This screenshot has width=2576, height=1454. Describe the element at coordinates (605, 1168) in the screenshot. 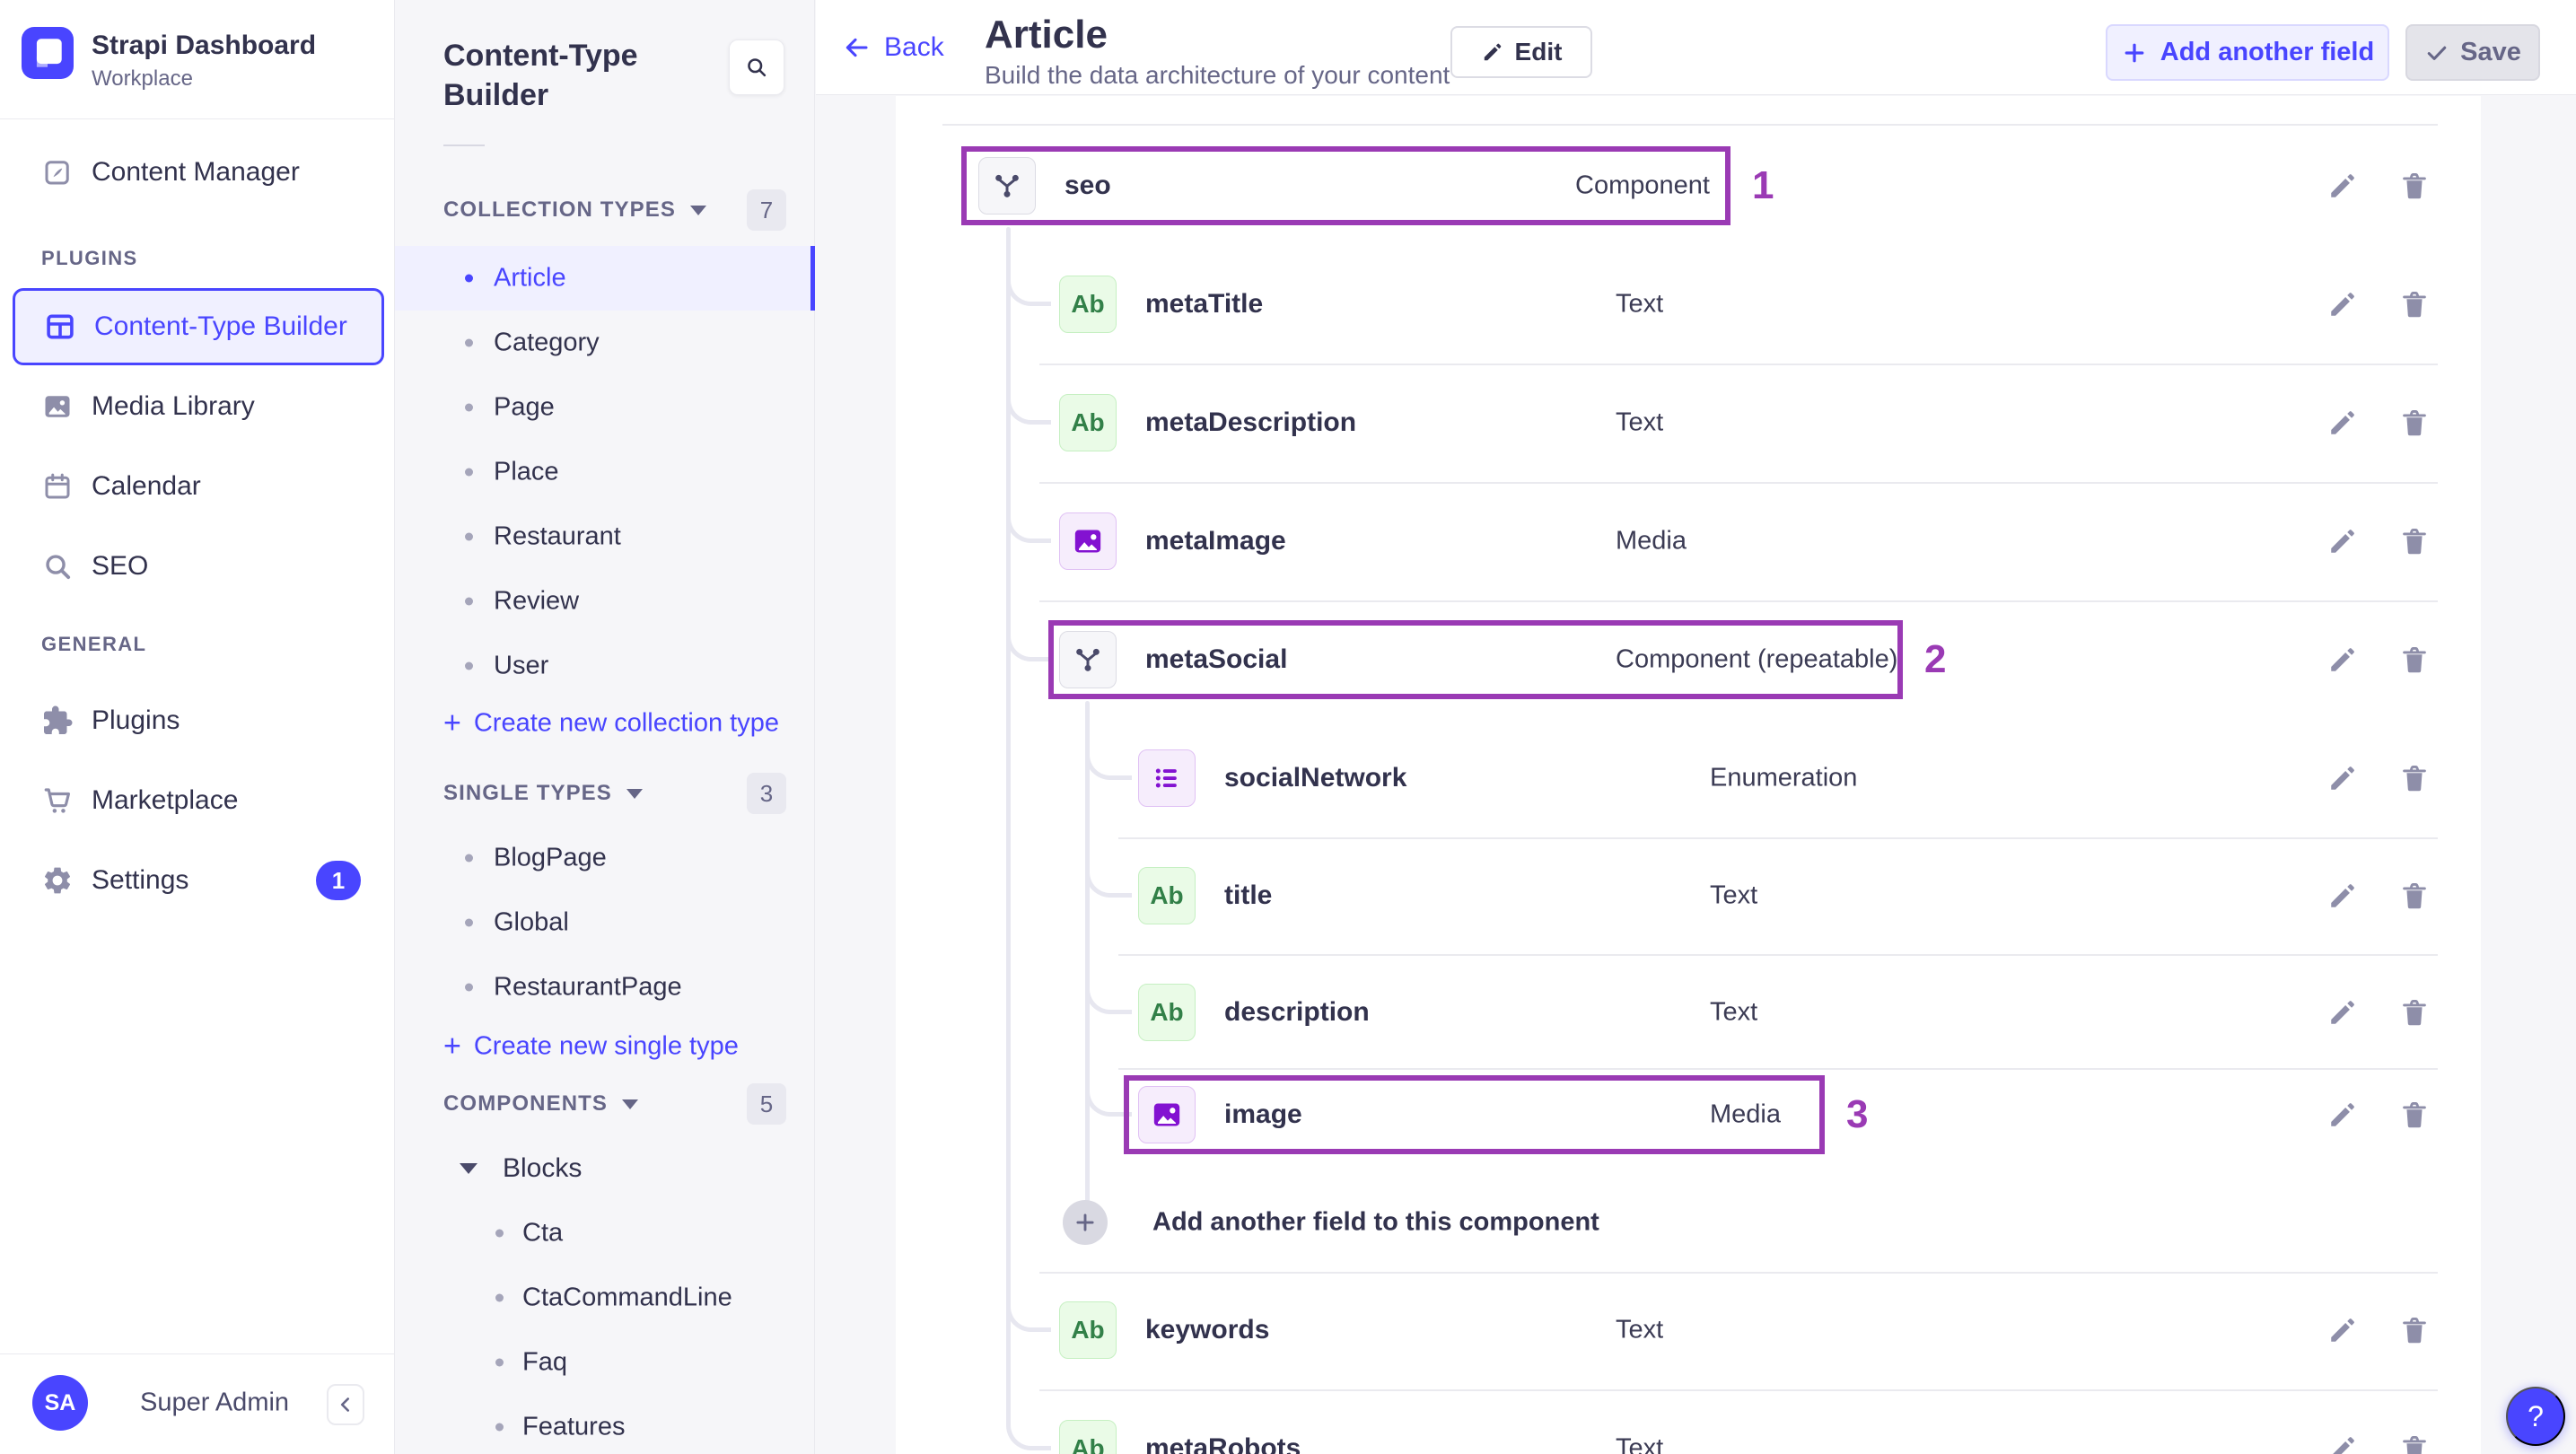

I see `panel-group-blocks: Blocks` at that location.